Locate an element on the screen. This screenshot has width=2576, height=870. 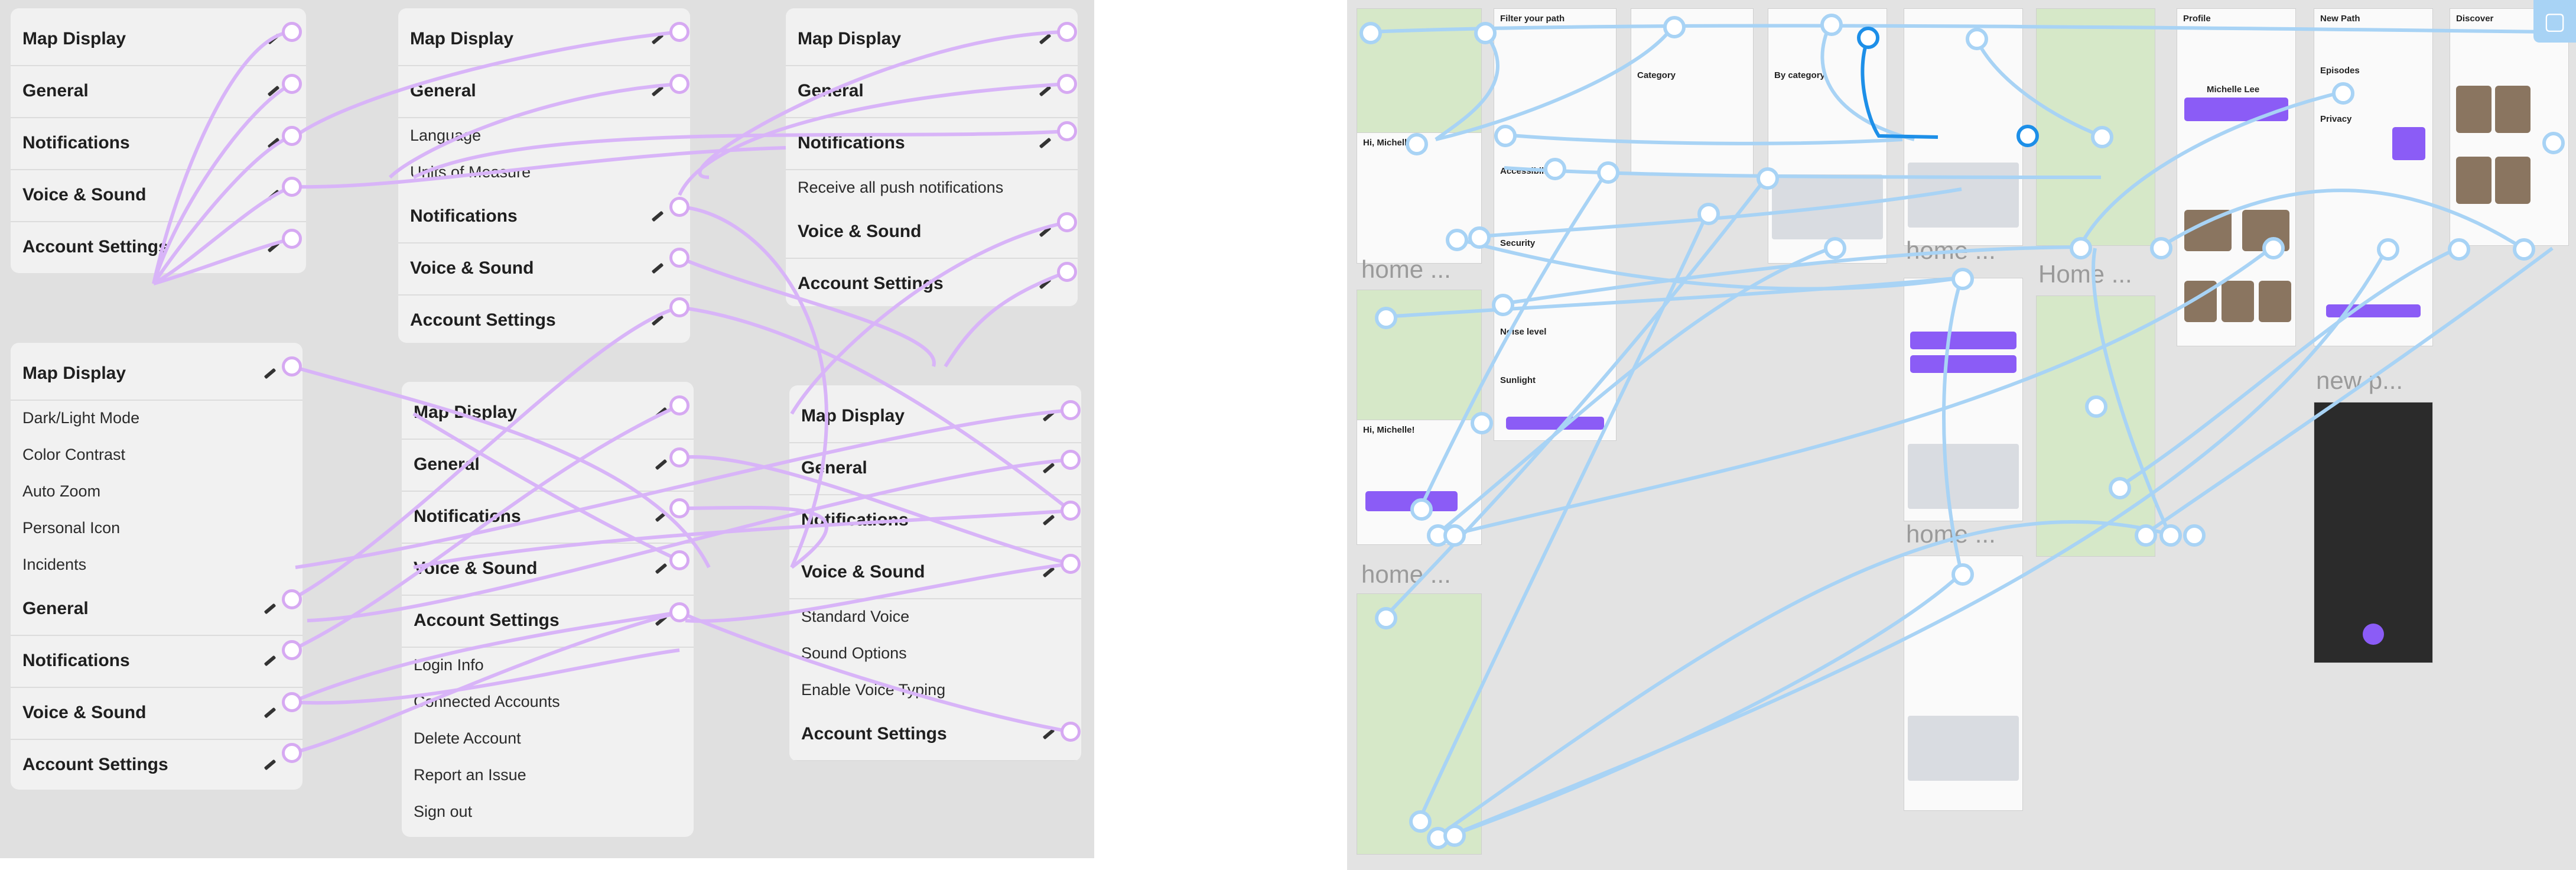
frame-icon: ▢ is located at coordinates (2554, 22).